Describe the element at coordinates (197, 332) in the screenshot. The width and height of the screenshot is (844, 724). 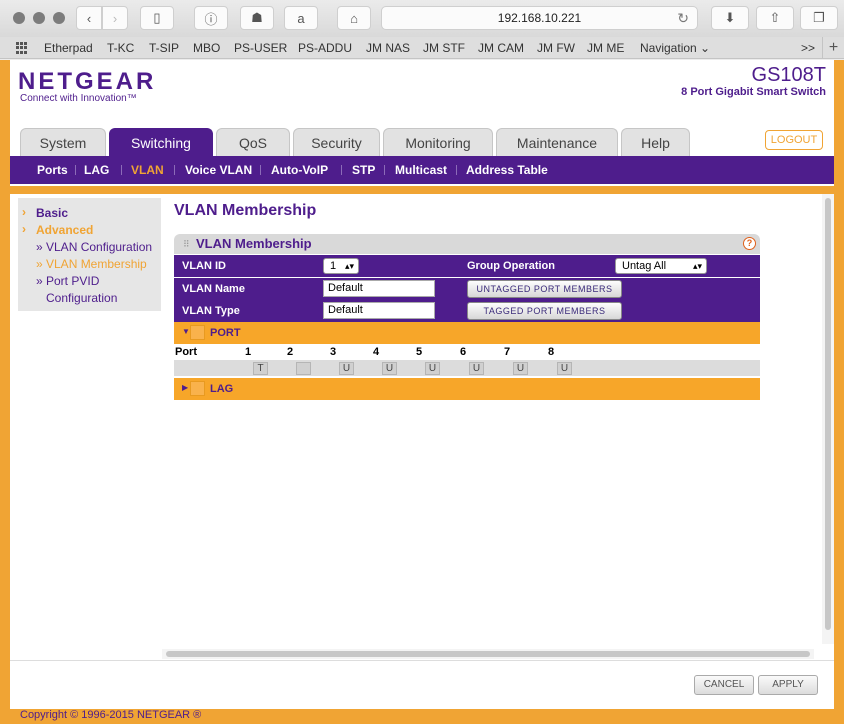
I see `select-all-ports-box` at that location.